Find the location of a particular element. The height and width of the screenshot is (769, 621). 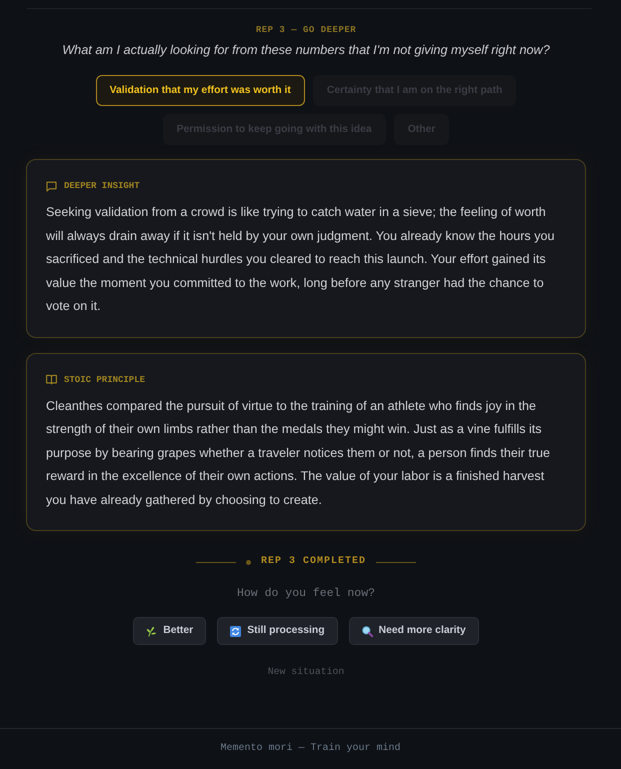

magnifier-icon is located at coordinates (367, 631).